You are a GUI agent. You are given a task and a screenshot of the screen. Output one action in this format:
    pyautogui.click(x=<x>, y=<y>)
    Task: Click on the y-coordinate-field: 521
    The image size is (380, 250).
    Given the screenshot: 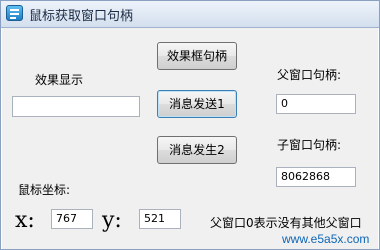 What is the action you would take?
    pyautogui.click(x=160, y=219)
    